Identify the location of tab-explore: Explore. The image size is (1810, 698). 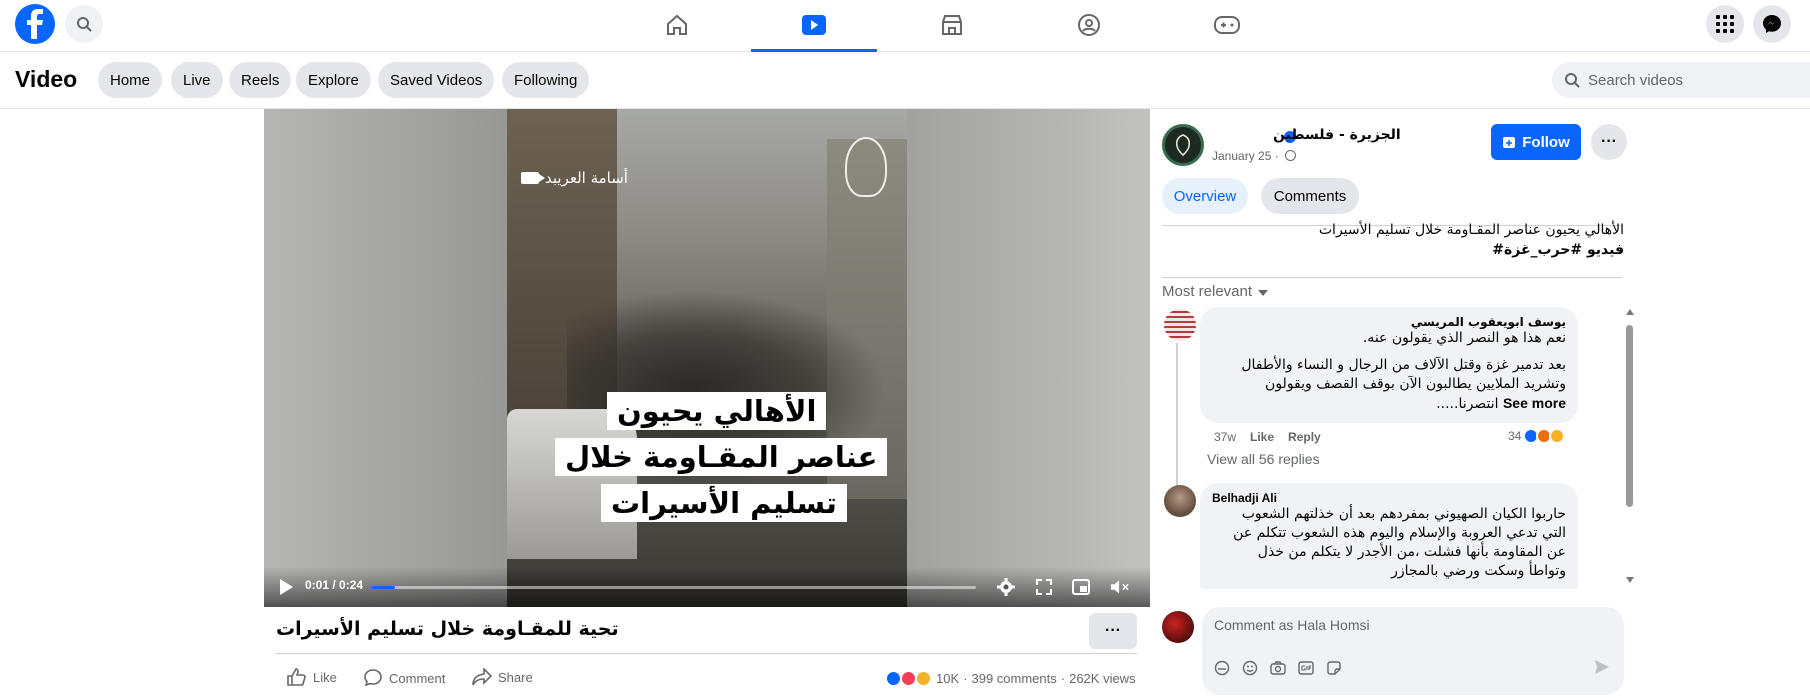
(333, 80).